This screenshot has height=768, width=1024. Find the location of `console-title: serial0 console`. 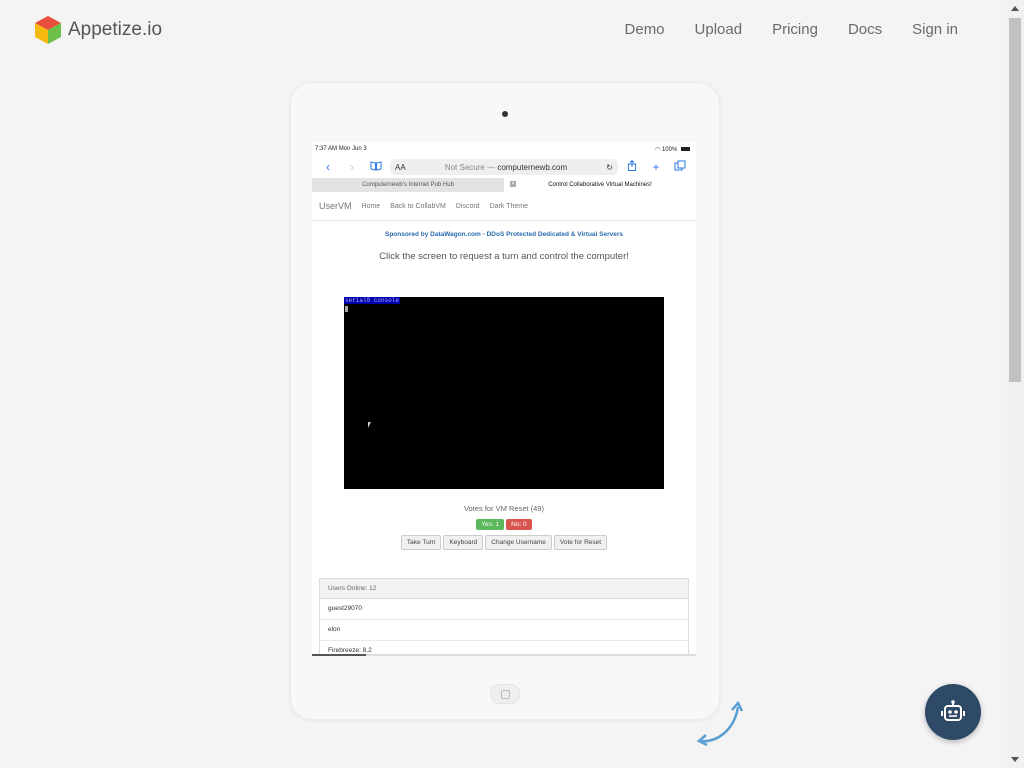

console-title: serial0 console is located at coordinates (372, 300).